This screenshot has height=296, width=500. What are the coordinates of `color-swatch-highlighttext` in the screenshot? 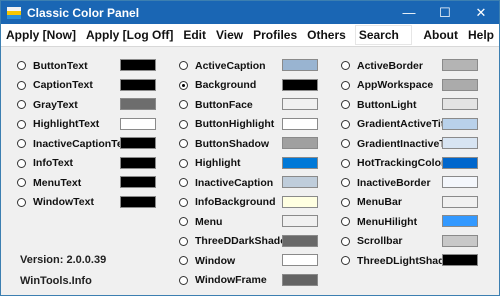 It's located at (138, 123).